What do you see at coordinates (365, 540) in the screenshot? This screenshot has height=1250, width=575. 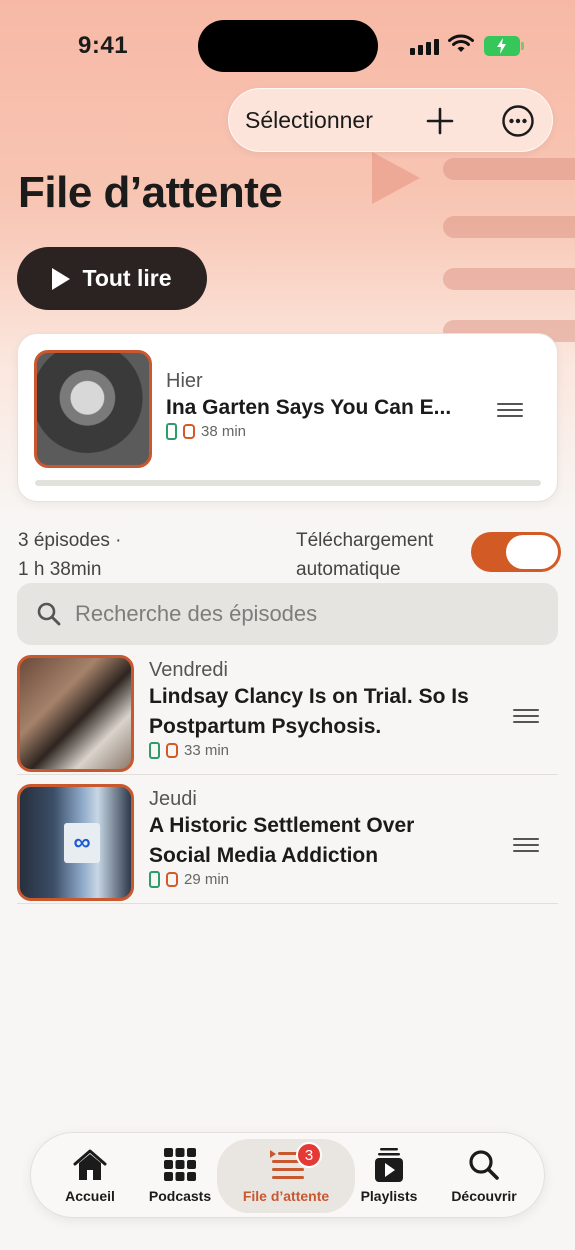 I see `auto-download-label-line1: Téléchargement` at bounding box center [365, 540].